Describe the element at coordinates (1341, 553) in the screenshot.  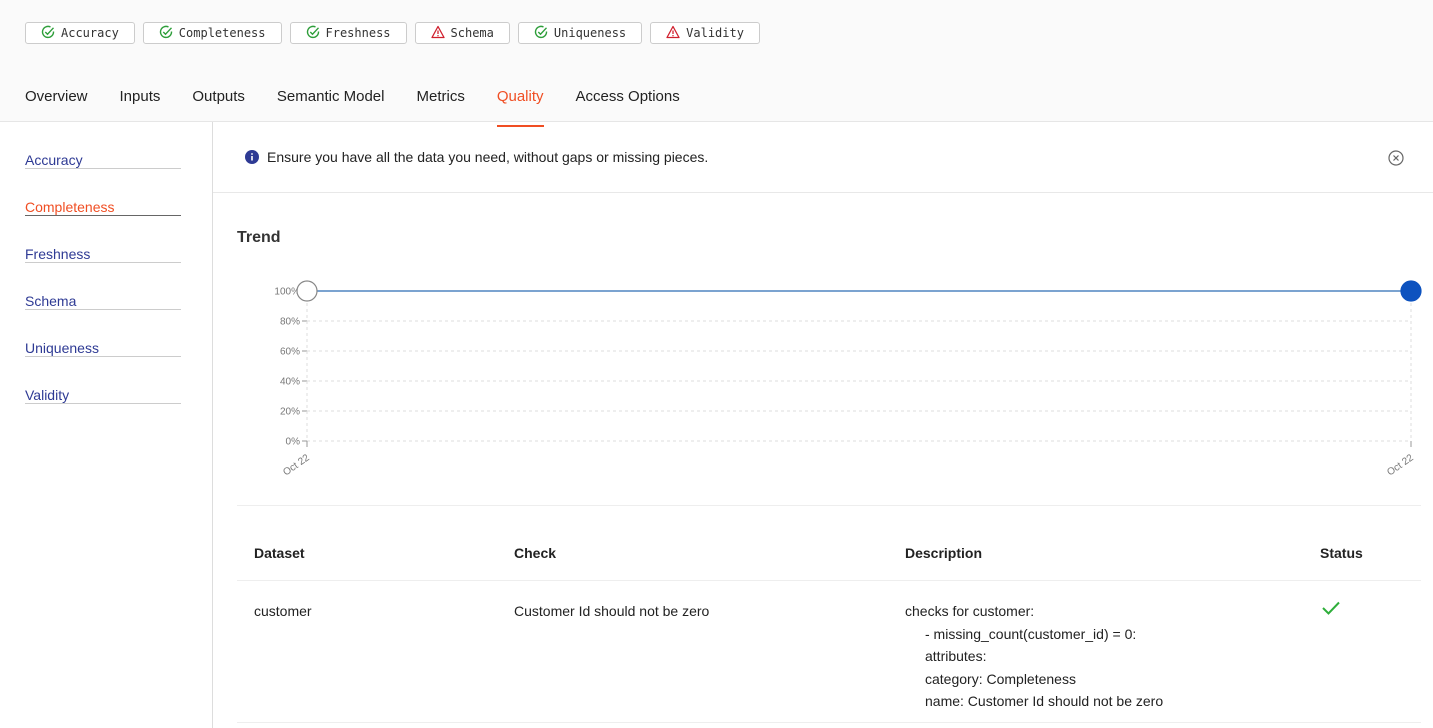
I see `column-header-status: Status` at that location.